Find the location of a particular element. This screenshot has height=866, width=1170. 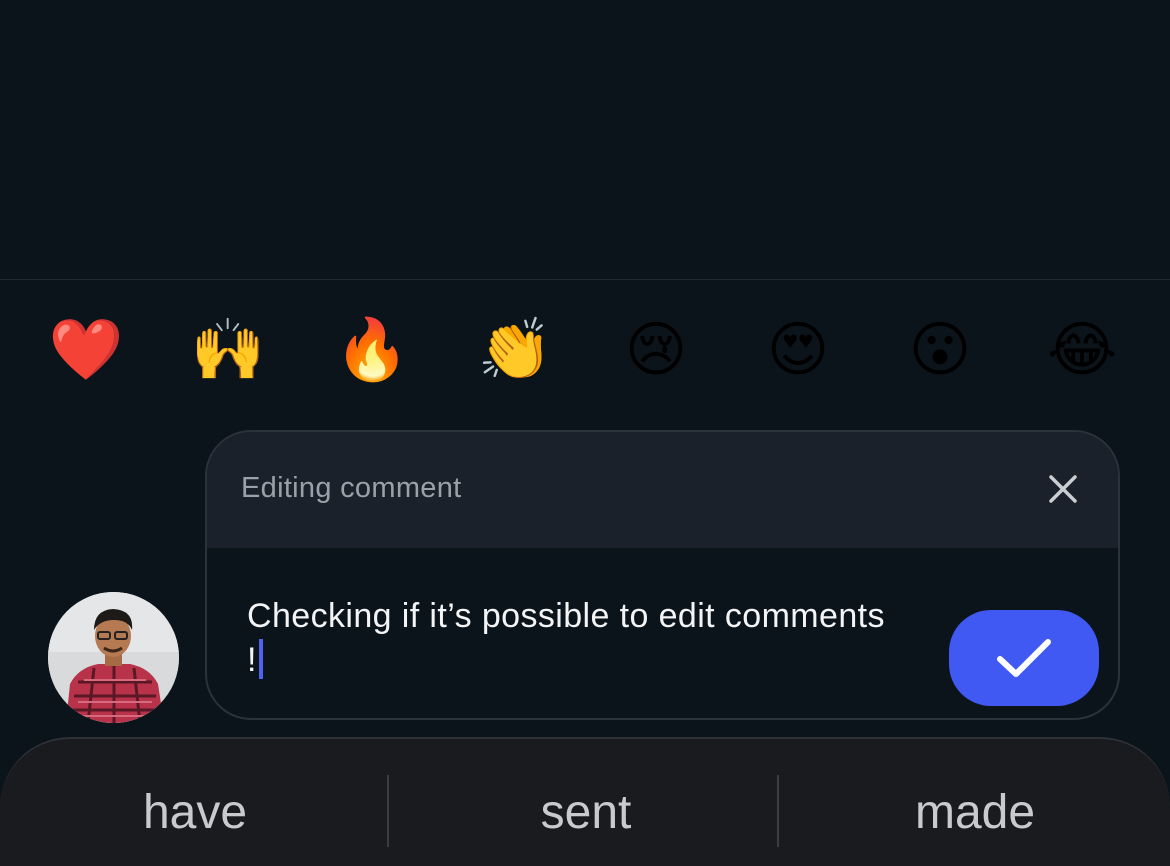

text-caret is located at coordinates (260, 659).